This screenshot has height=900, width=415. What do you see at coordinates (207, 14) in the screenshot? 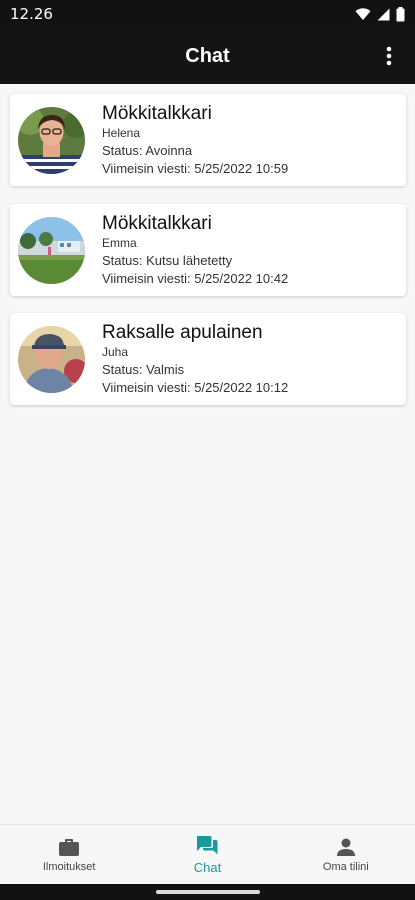
I see `status-bar: 12.26` at bounding box center [207, 14].